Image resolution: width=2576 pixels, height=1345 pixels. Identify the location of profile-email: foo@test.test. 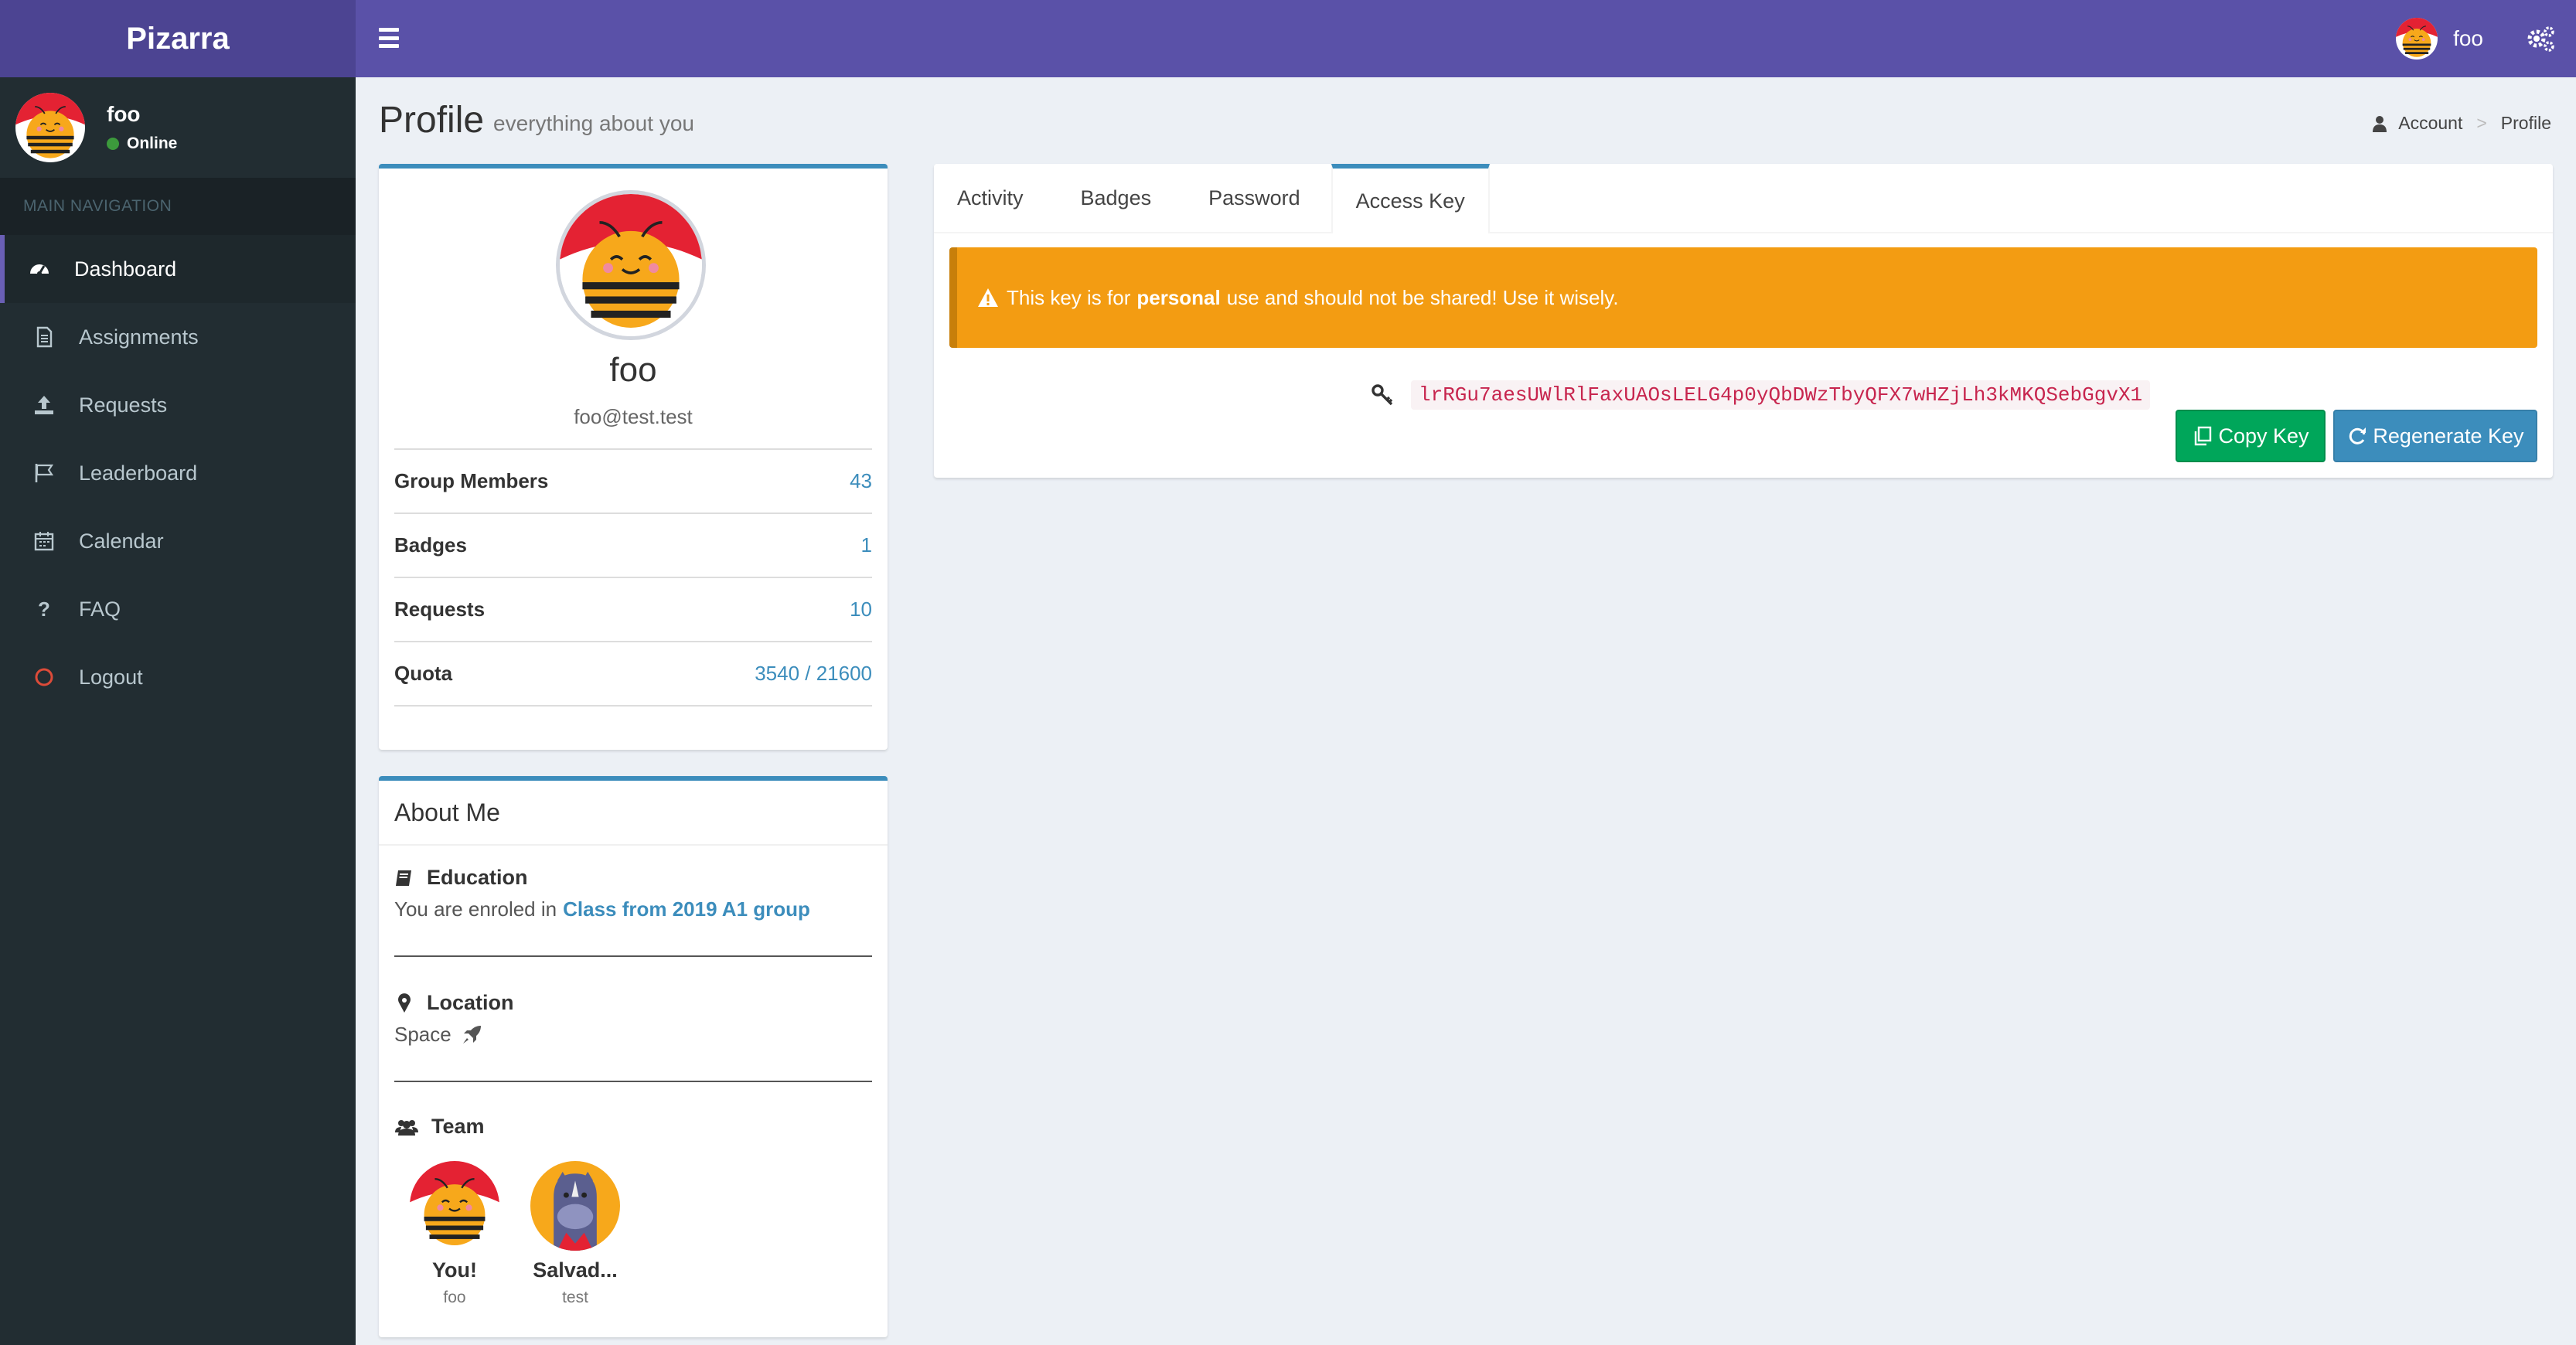
(633, 416).